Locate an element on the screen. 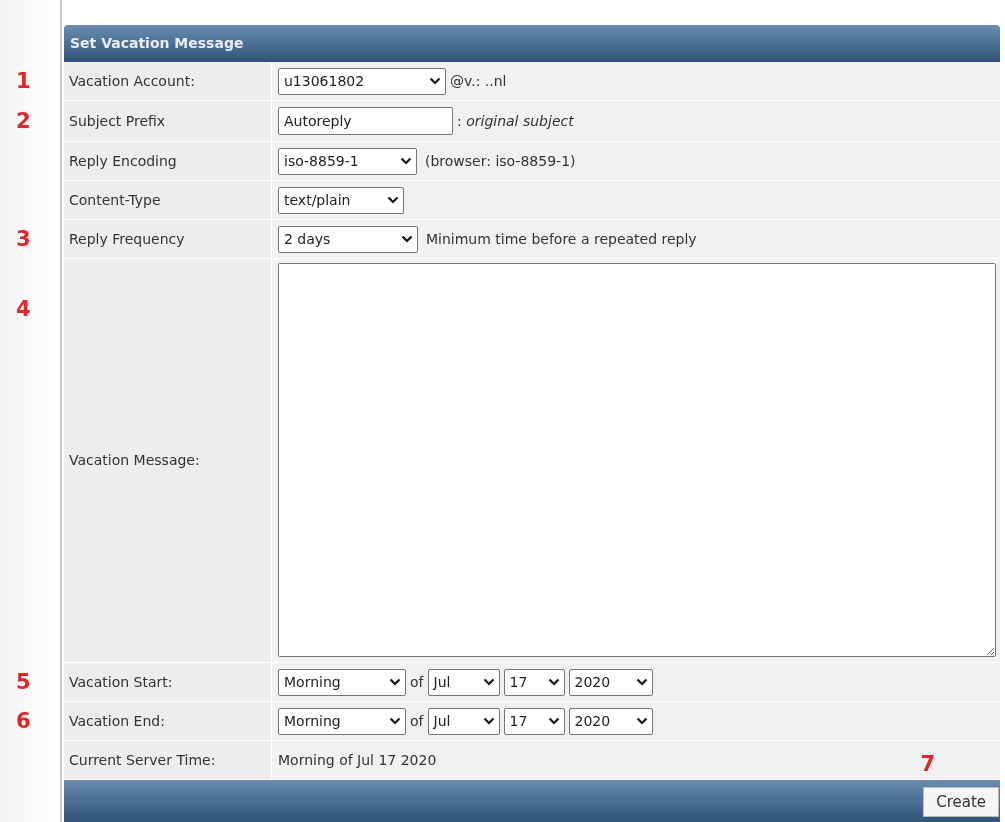  field-label: Subject Prefix is located at coordinates (117, 121).